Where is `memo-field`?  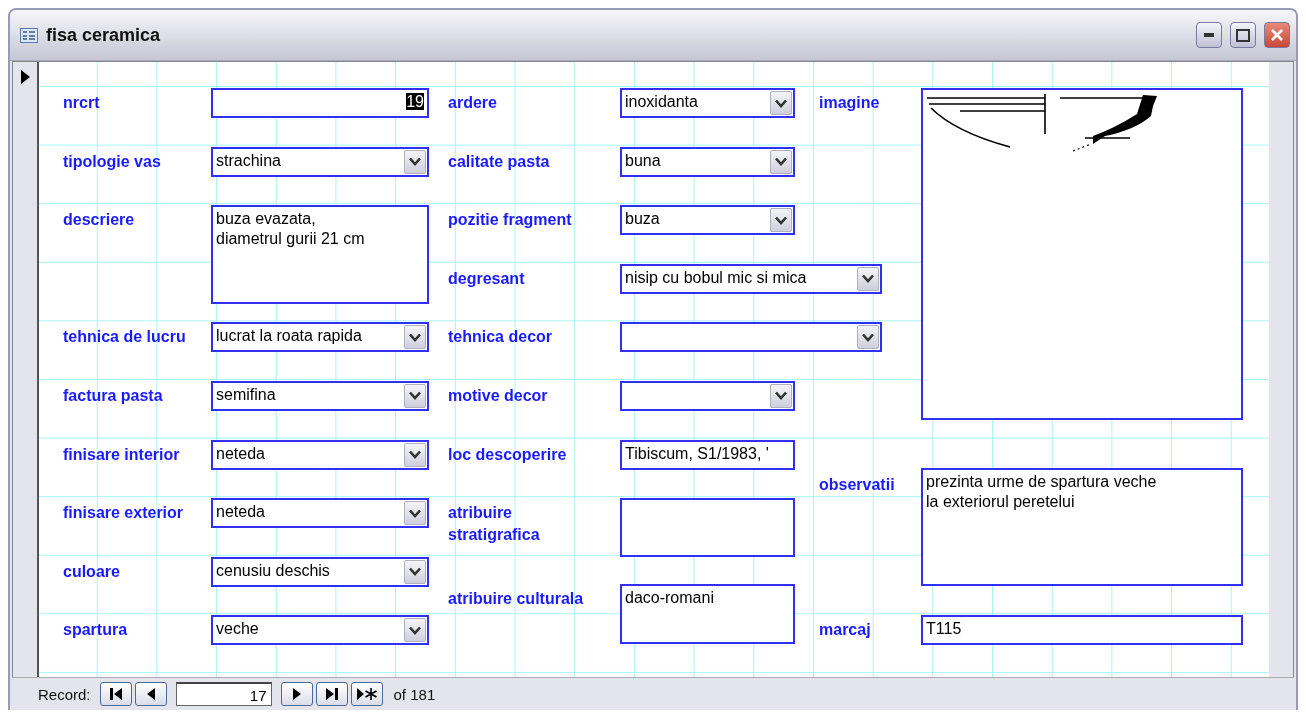
memo-field is located at coordinates (707, 527).